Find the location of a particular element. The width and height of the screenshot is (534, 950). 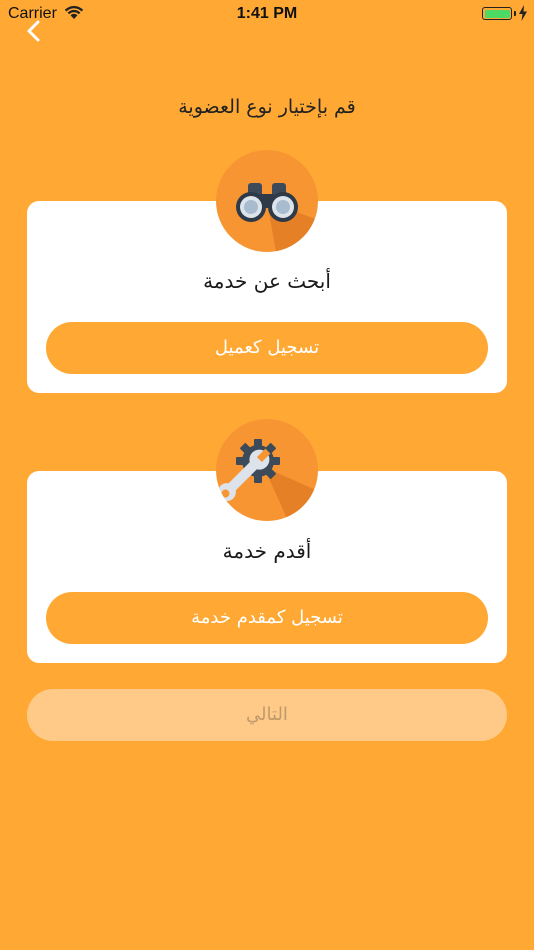

battery-icon is located at coordinates (497, 13).